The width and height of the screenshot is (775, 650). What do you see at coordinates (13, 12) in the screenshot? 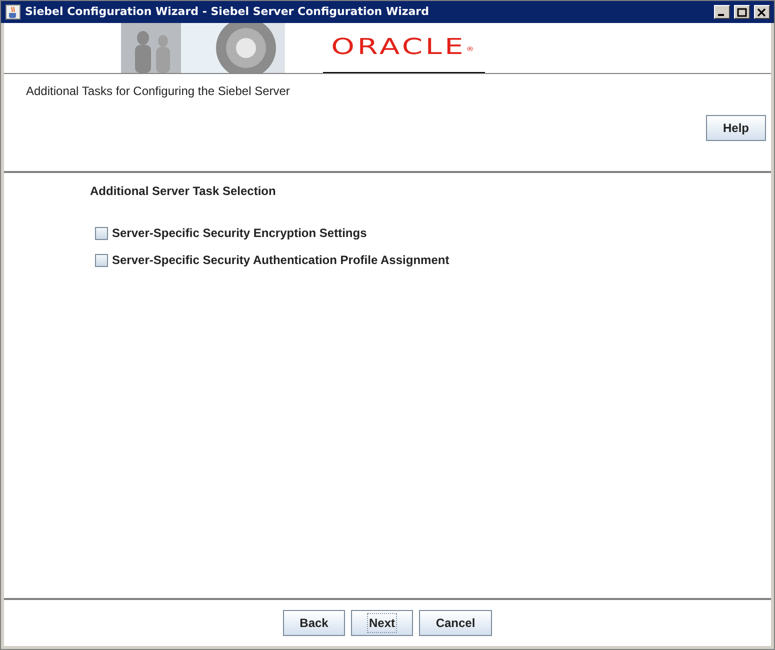
I see `coffee-cup-icon` at bounding box center [13, 12].